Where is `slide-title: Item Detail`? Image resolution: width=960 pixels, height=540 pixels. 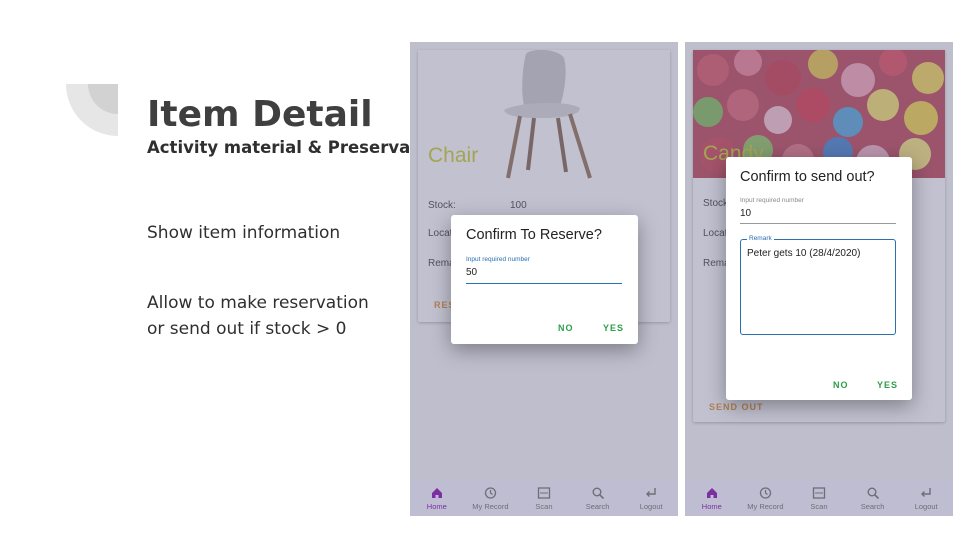
slide-title: Item Detail is located at coordinates (260, 114).